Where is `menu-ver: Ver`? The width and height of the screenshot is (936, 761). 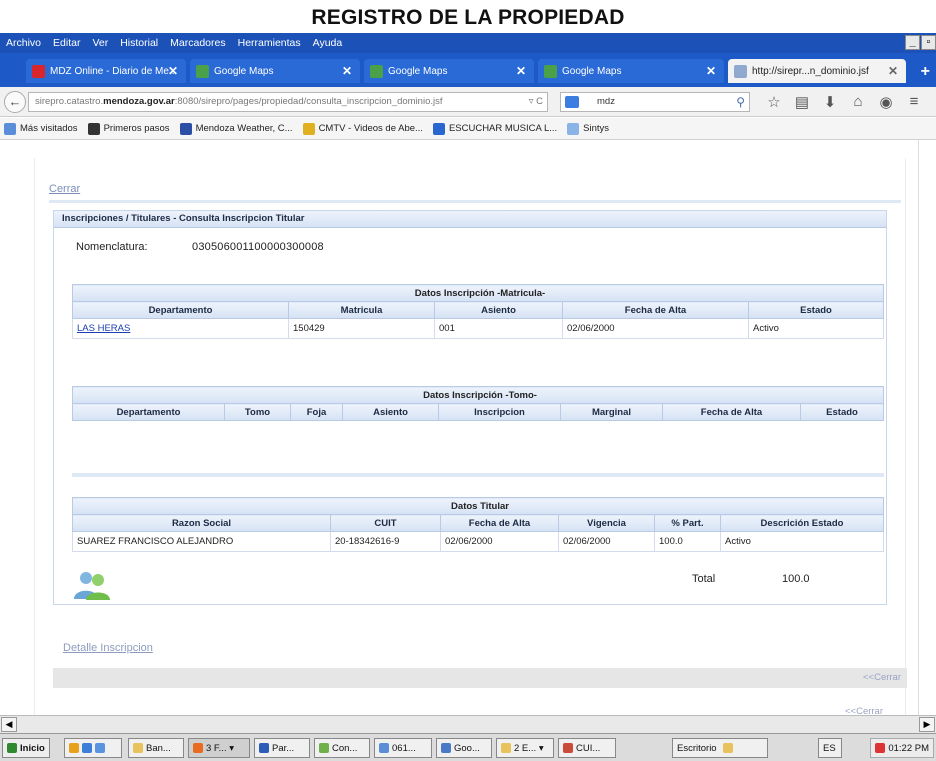
menu-ver: Ver is located at coordinates (100, 43).